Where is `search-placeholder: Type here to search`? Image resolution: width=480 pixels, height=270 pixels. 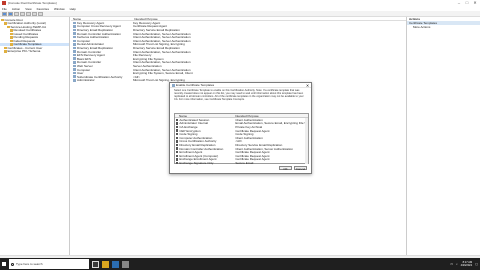
search-placeholder: Type here to search is located at coordinates (29, 264).